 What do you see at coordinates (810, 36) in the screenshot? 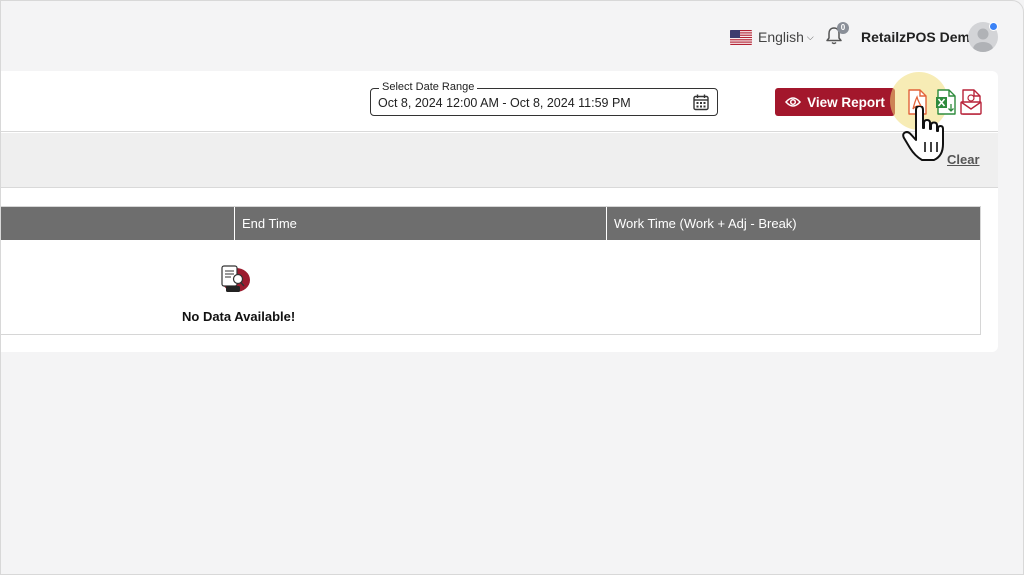
I see `chevron-down-icon: ⌵` at bounding box center [810, 36].